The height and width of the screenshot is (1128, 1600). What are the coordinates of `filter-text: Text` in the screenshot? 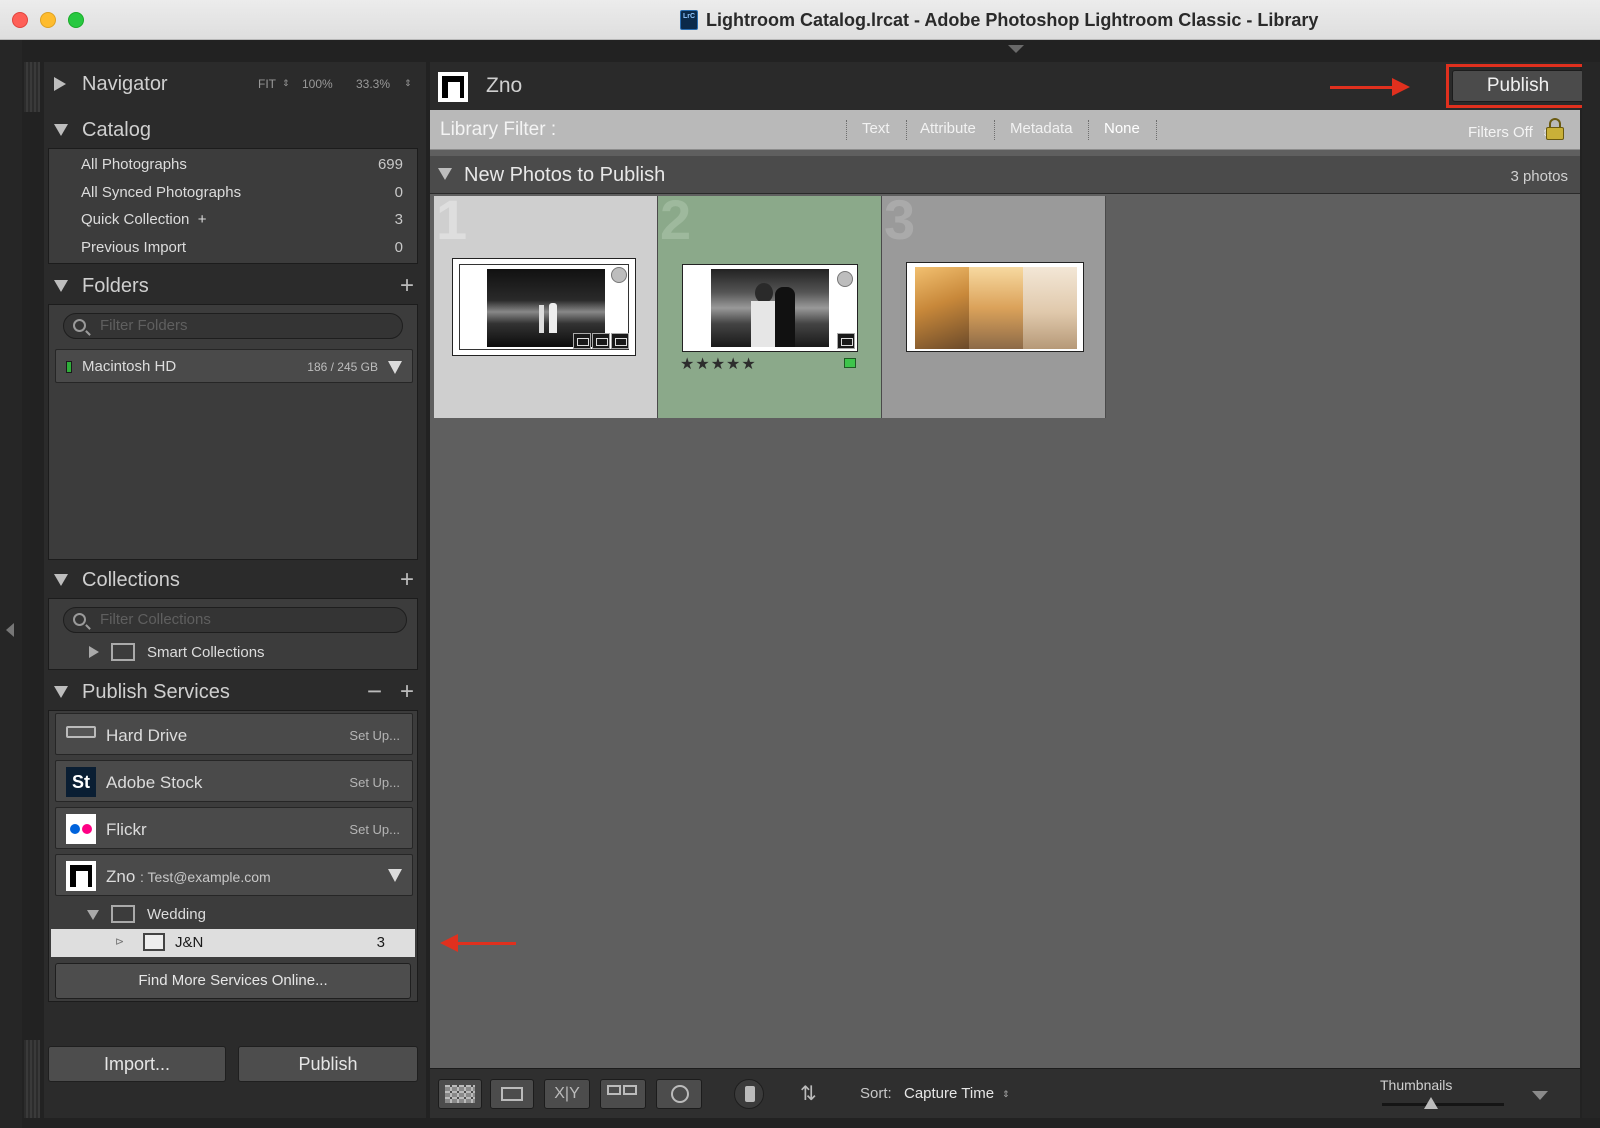 It's located at (876, 128).